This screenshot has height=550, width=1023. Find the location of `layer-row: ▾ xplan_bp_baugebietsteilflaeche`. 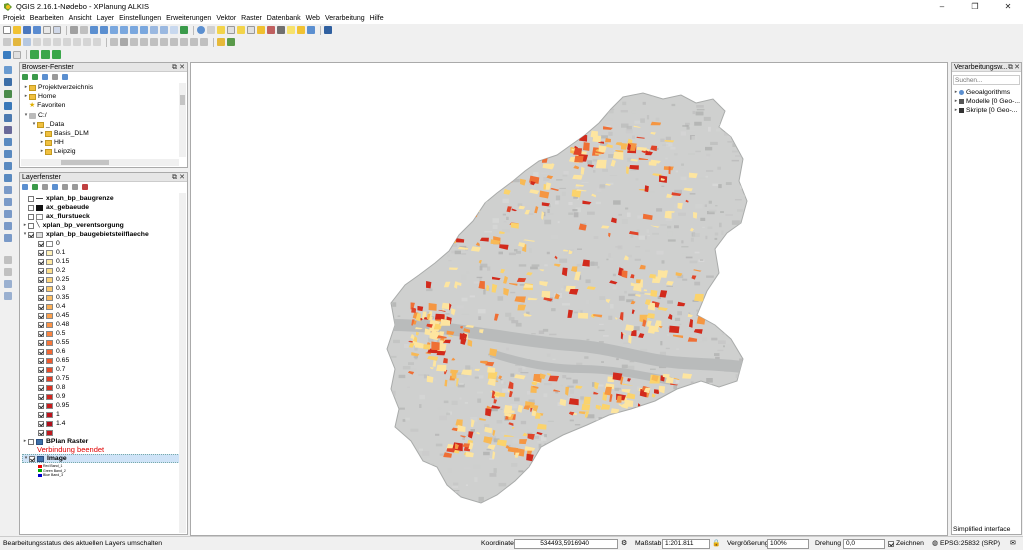

layer-row: ▾ xplan_bp_baugebietsteilflaeche is located at coordinates (85, 234).